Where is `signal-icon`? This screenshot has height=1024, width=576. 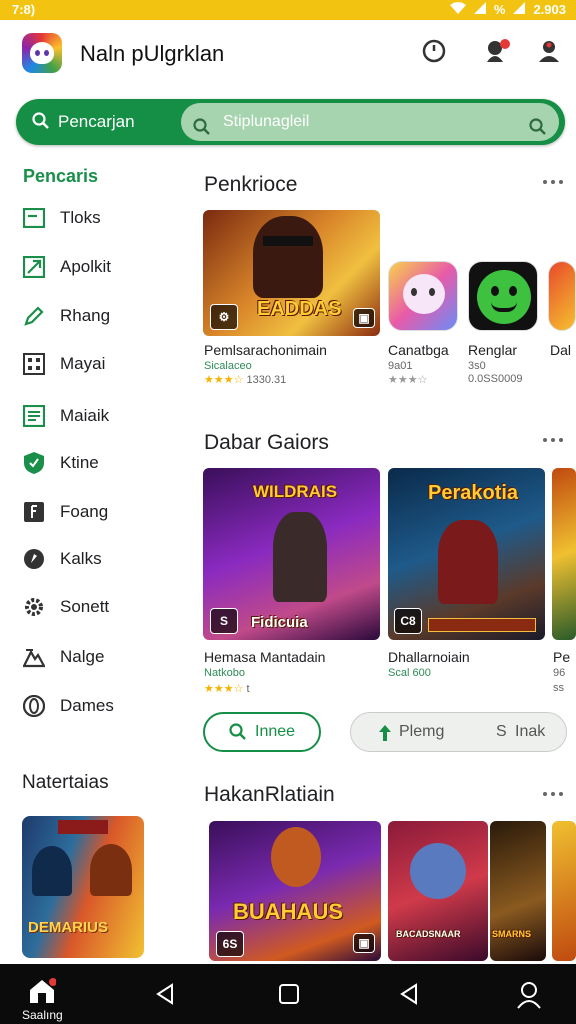
signal-icon is located at coordinates (479, 9).